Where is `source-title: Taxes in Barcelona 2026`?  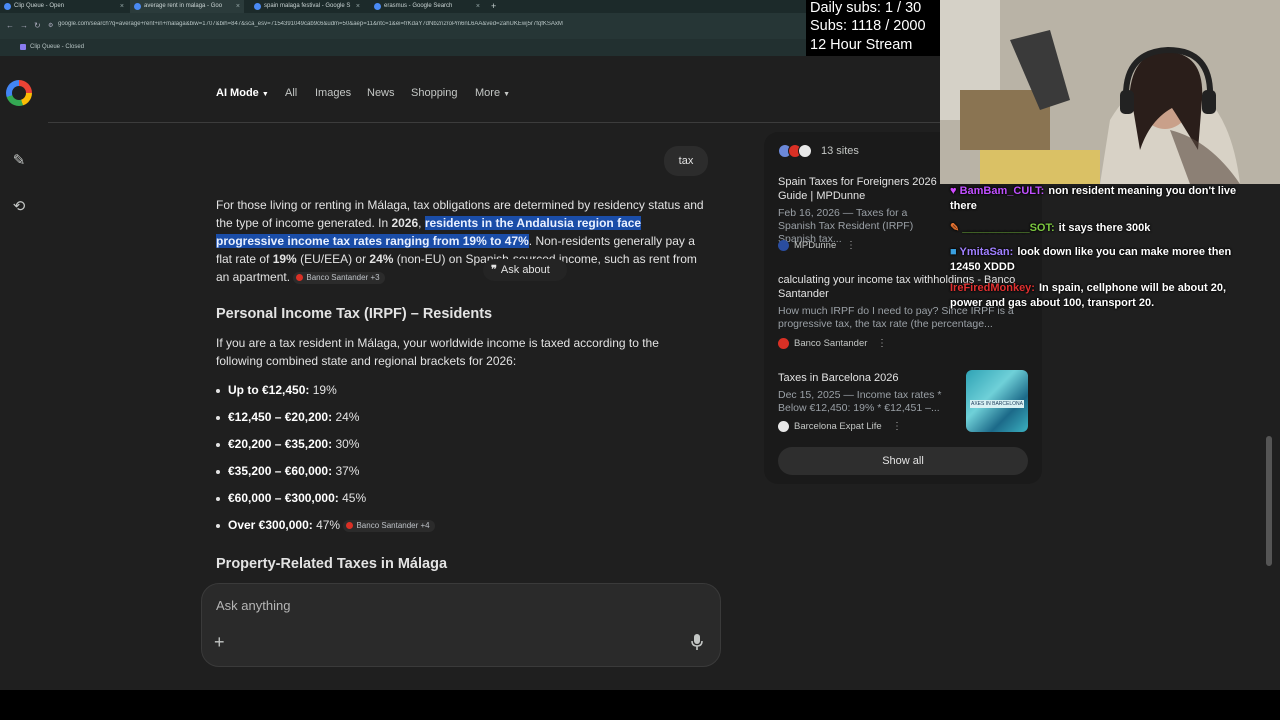
source-title: Taxes in Barcelona 2026 is located at coordinates (868, 378).